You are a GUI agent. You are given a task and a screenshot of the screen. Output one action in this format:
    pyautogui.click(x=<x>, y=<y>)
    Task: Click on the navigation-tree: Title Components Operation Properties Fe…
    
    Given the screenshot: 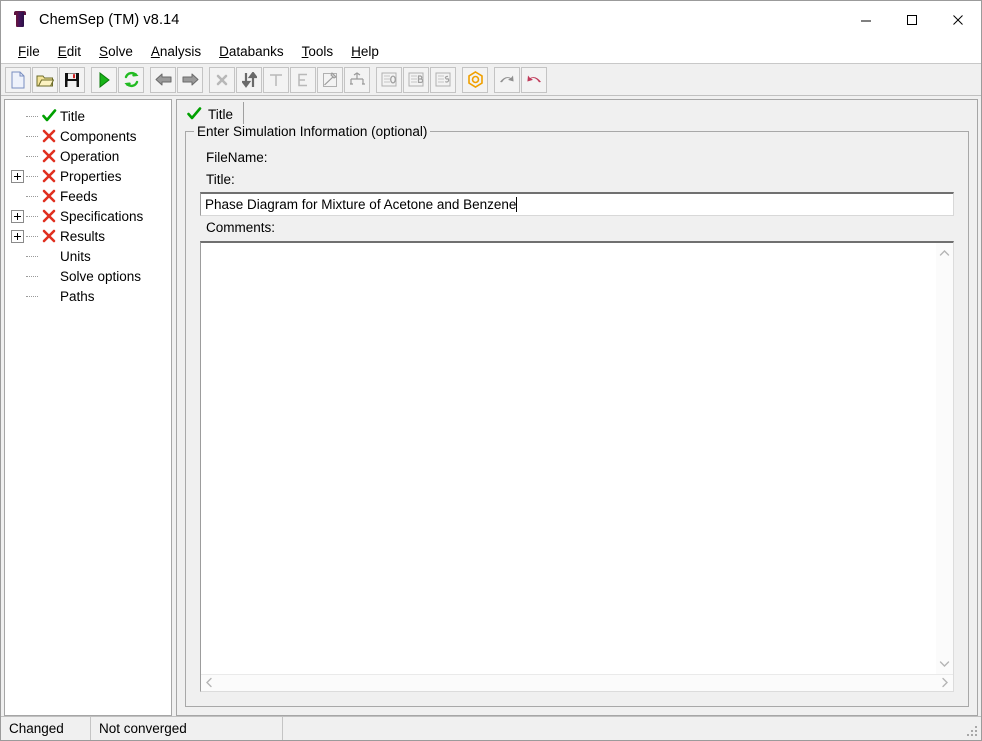 What is the action you would take?
    pyautogui.click(x=88, y=407)
    